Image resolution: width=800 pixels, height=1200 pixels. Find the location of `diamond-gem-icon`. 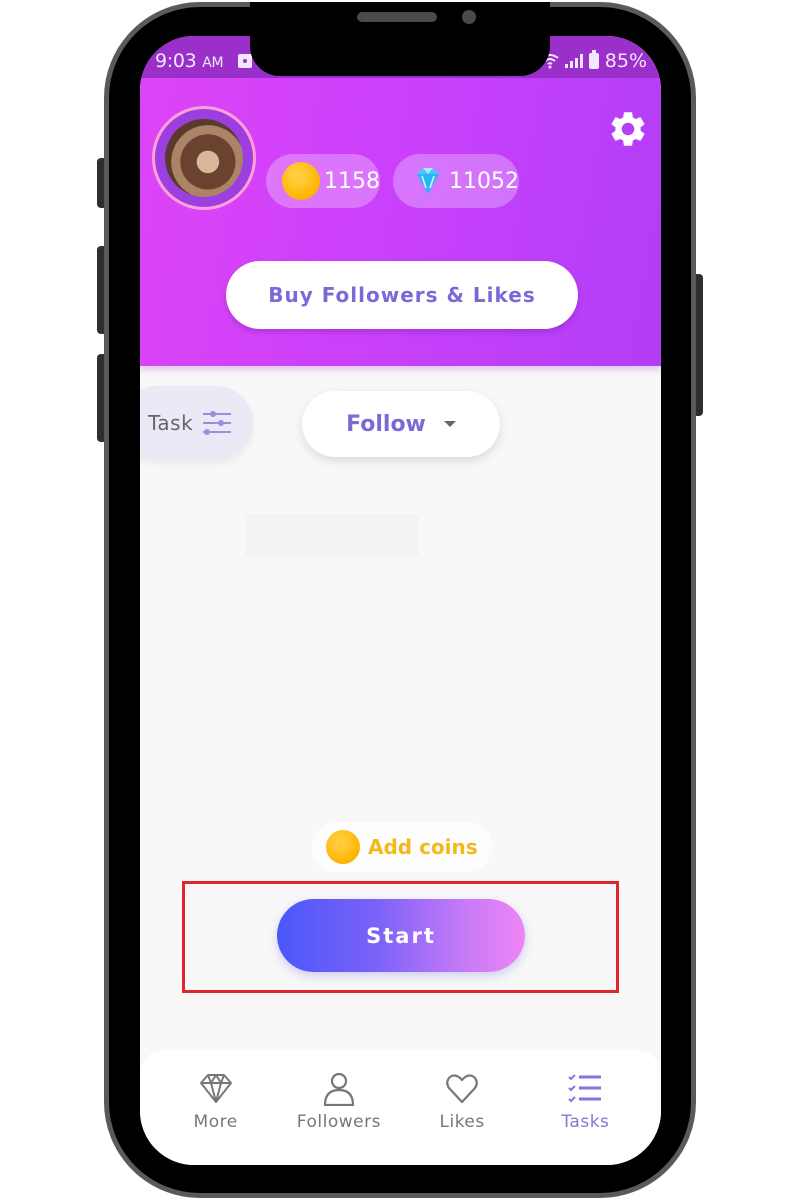

diamond-gem-icon is located at coordinates (428, 181).